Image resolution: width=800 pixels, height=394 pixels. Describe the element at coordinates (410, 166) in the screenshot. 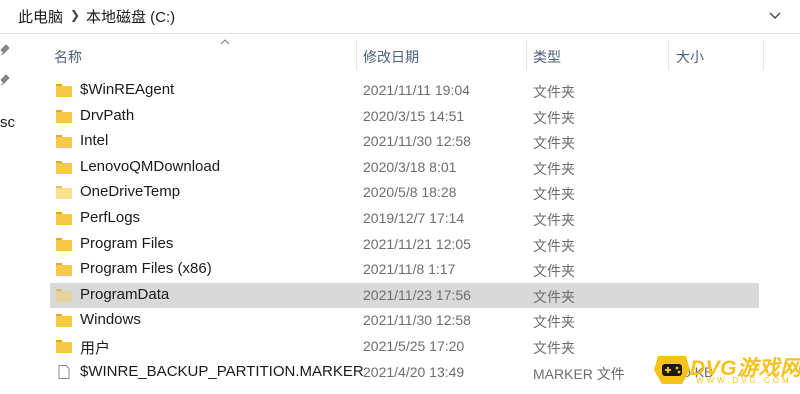

I see `file-date: 2020/3/18 8:01` at that location.